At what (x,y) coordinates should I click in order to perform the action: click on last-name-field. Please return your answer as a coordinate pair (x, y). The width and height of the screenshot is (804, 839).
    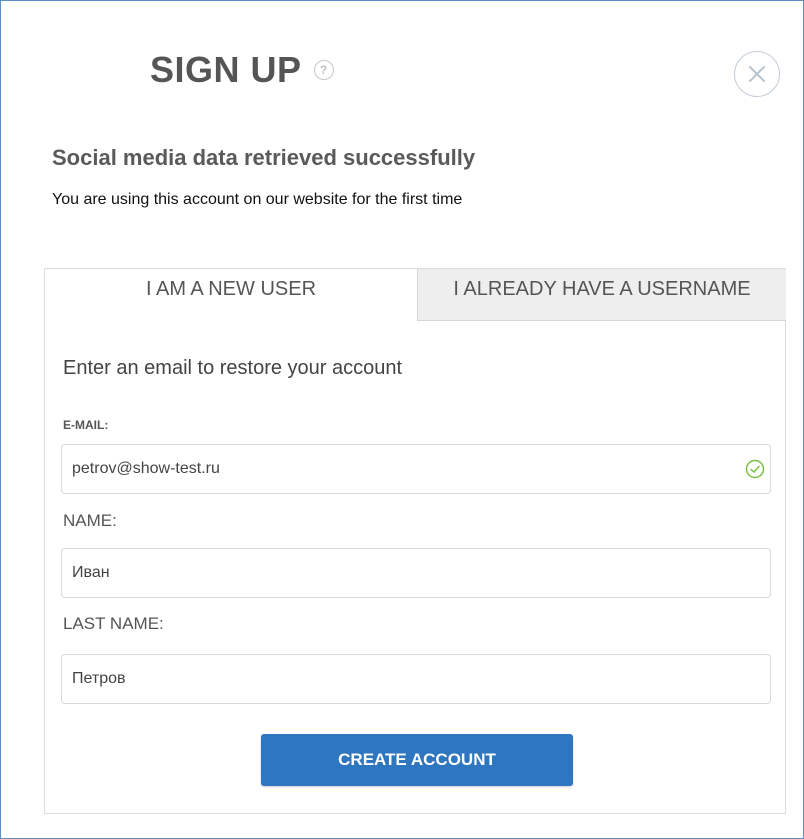
    Looking at the image, I should click on (416, 679).